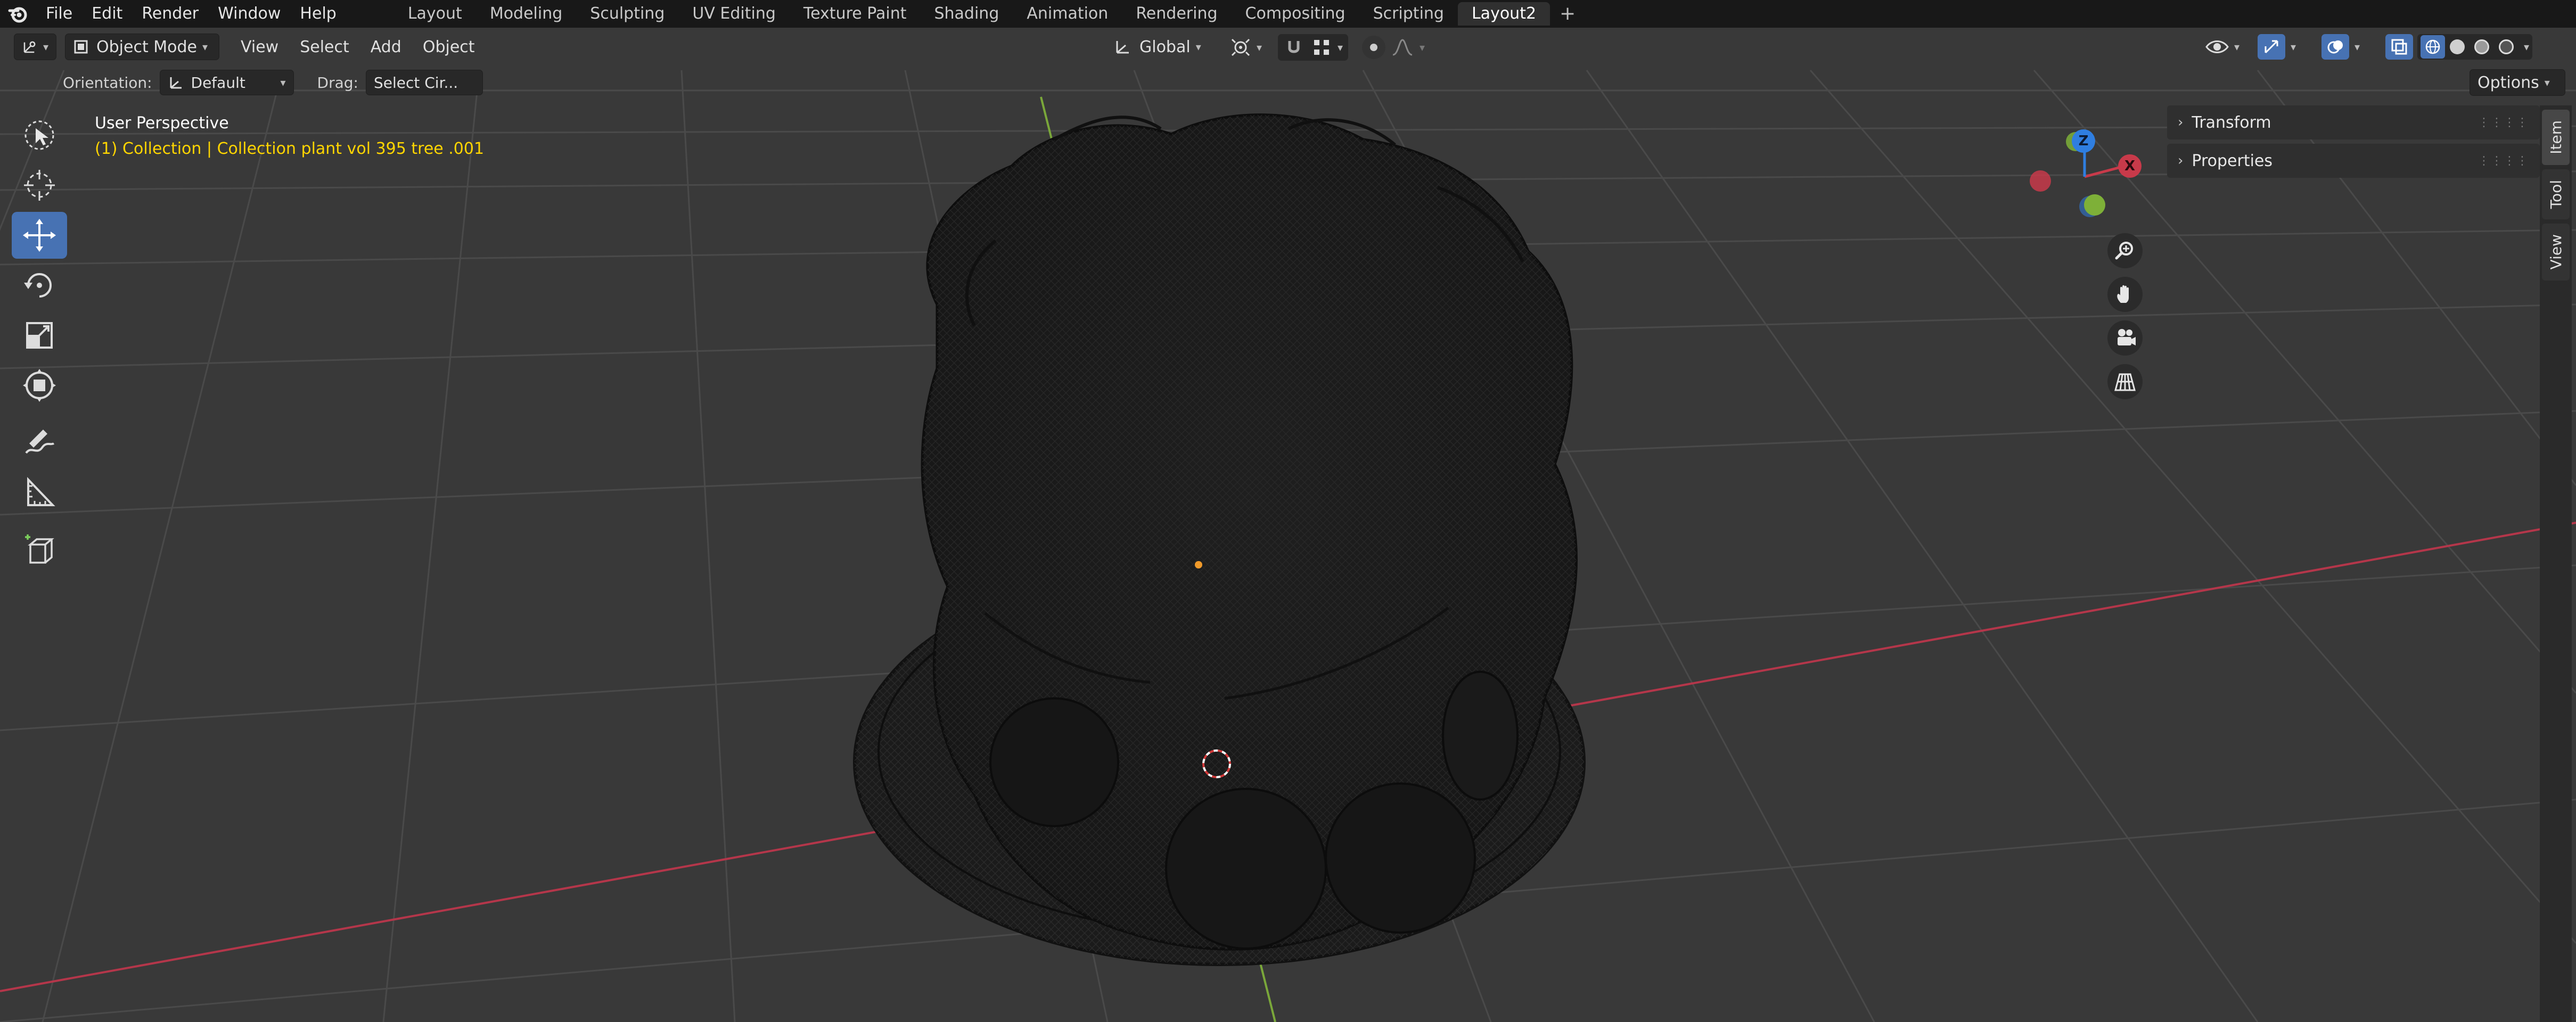  Describe the element at coordinates (18, 14) in the screenshot. I see `blender-logo-icon` at that location.